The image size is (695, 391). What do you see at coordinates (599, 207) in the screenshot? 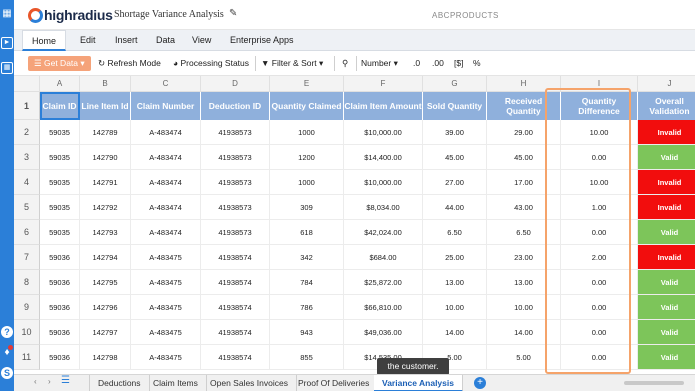
I see `table-cell: 1.00` at bounding box center [599, 207].